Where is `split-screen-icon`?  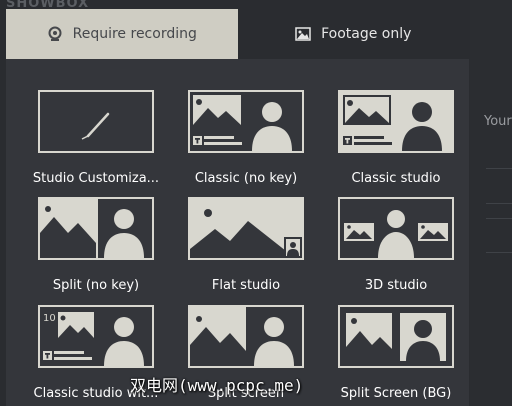
split-screen-icon is located at coordinates (246, 336).